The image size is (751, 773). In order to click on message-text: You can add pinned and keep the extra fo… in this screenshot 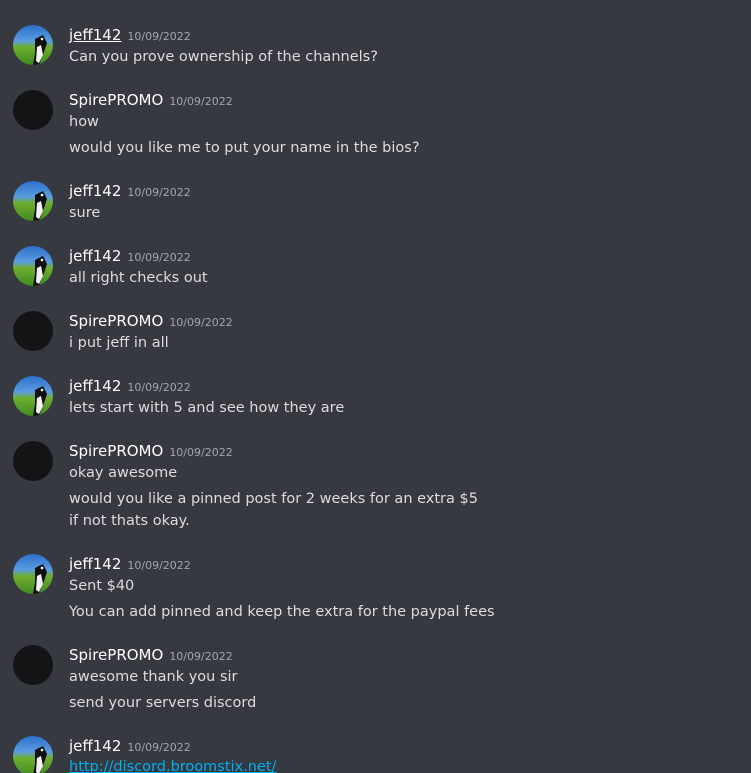, I will do `click(282, 612)`.